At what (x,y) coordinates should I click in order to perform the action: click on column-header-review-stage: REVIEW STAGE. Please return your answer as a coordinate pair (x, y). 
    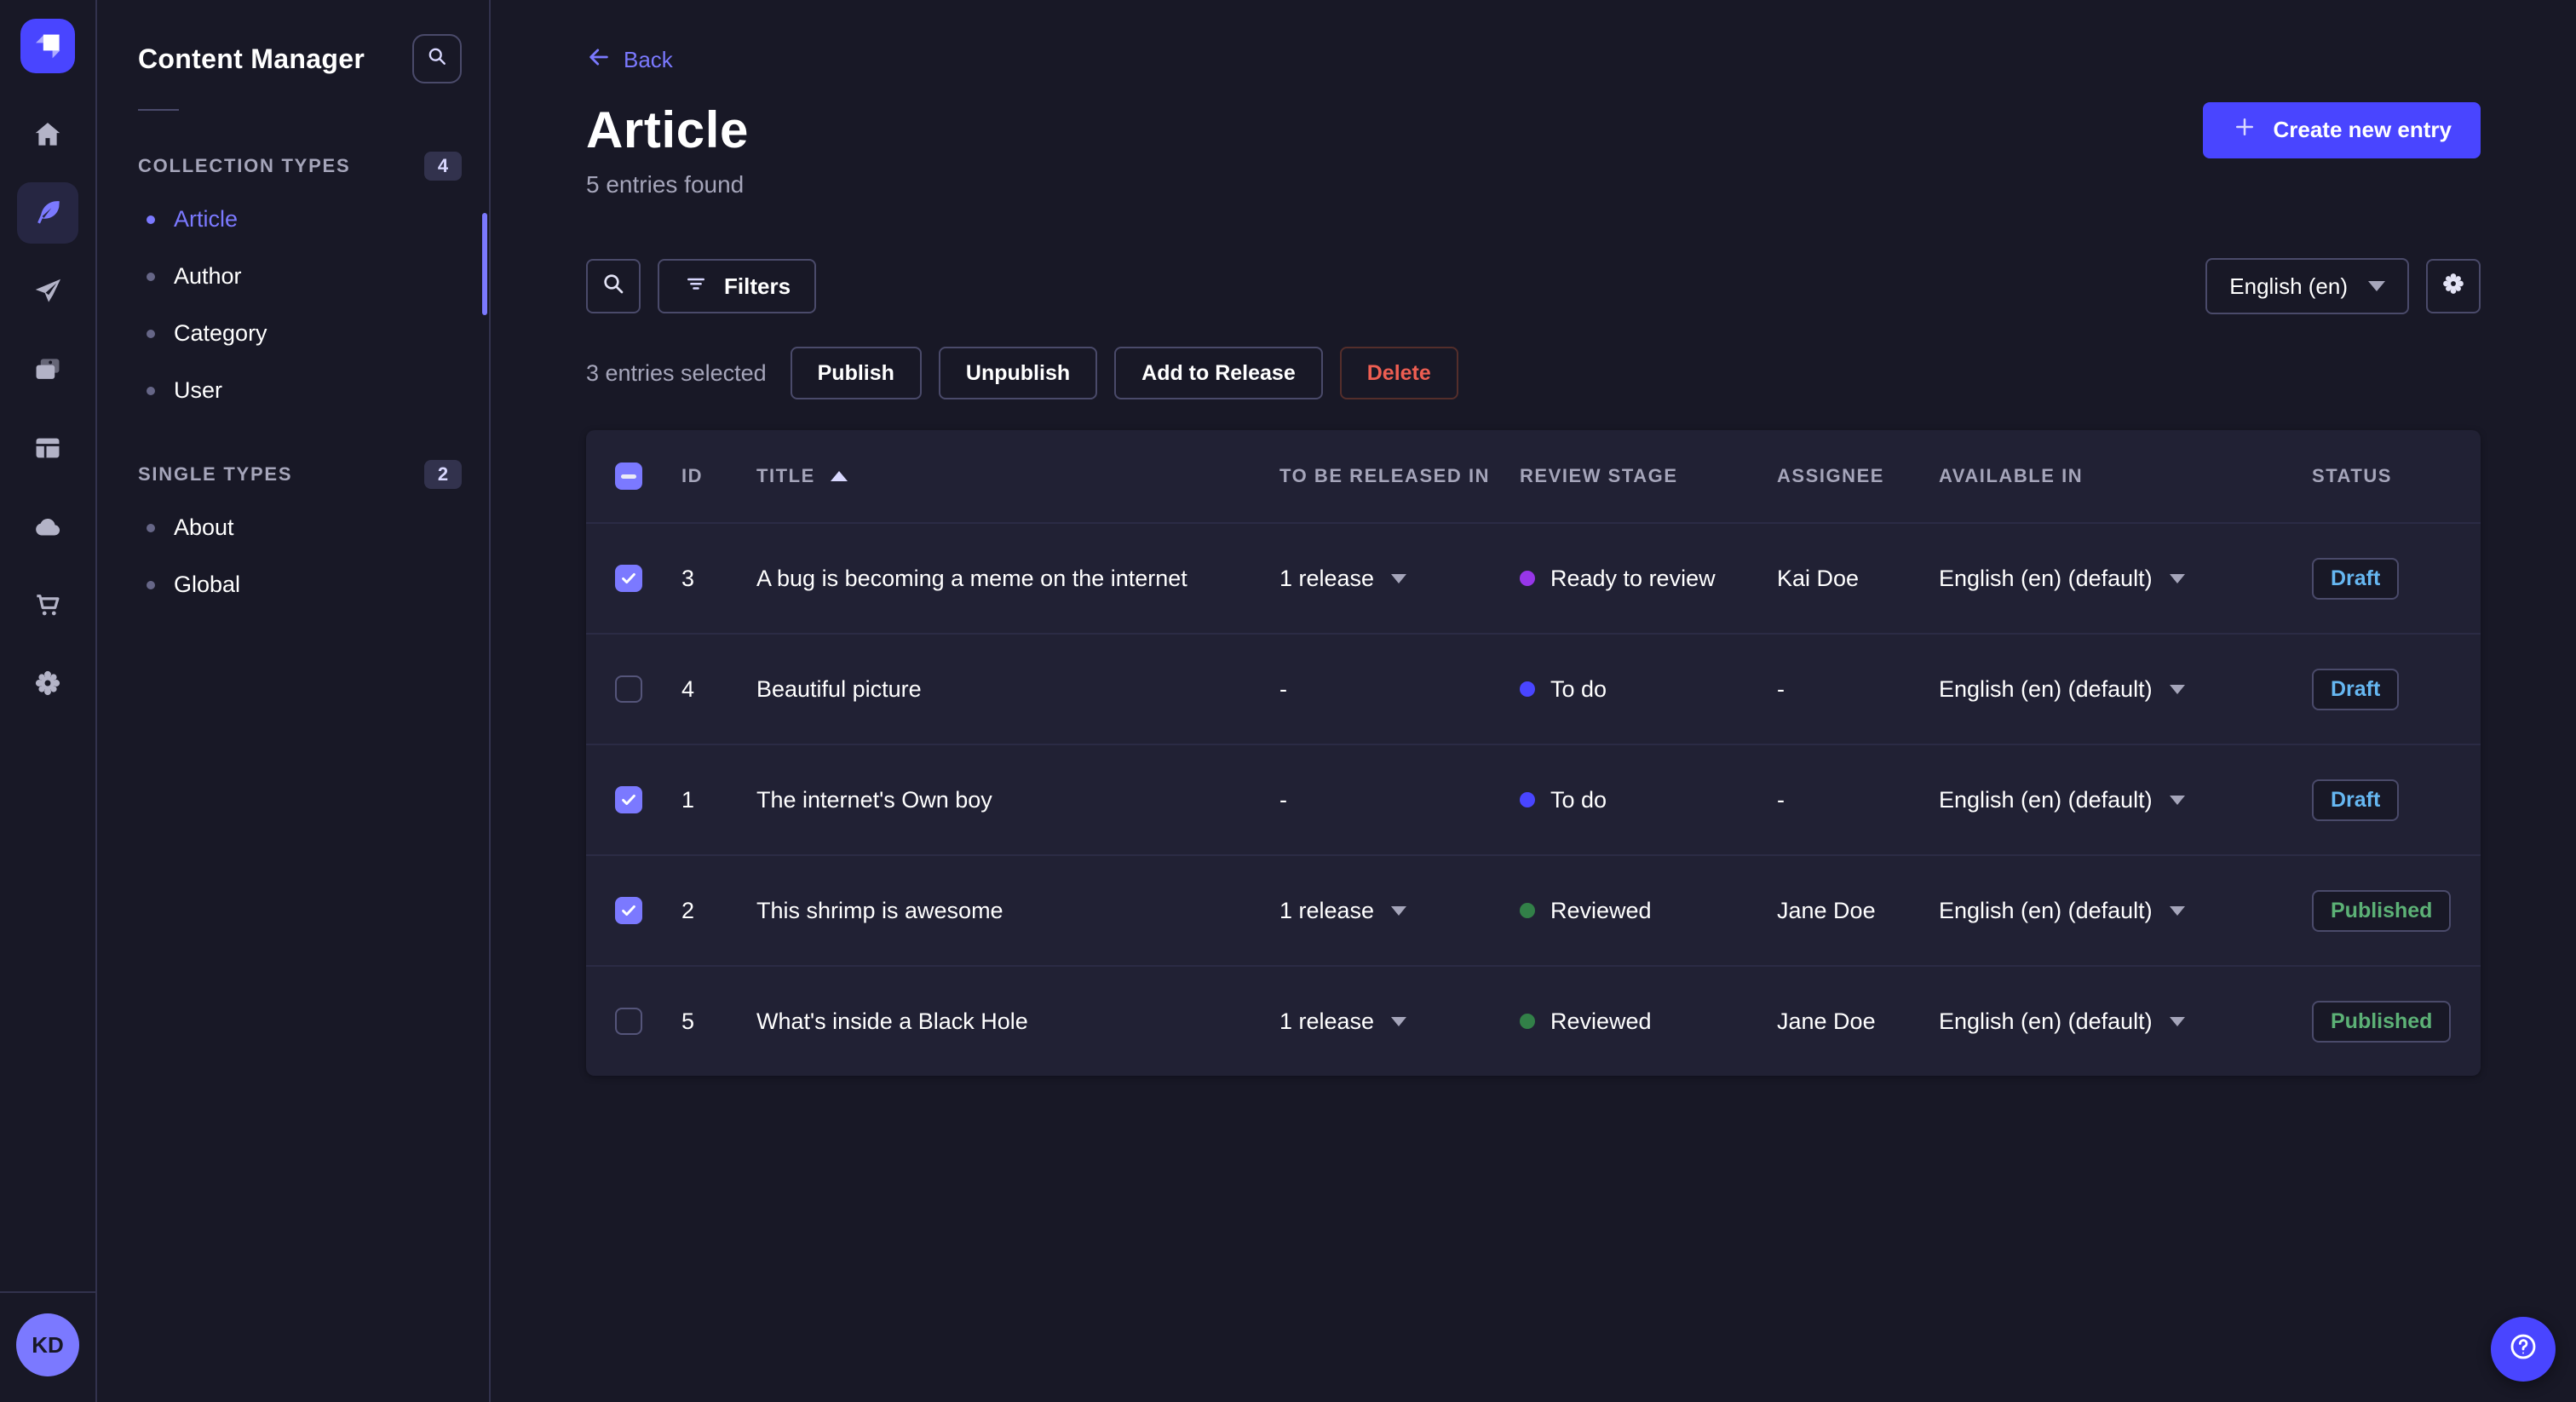
    Looking at the image, I should click on (1649, 476).